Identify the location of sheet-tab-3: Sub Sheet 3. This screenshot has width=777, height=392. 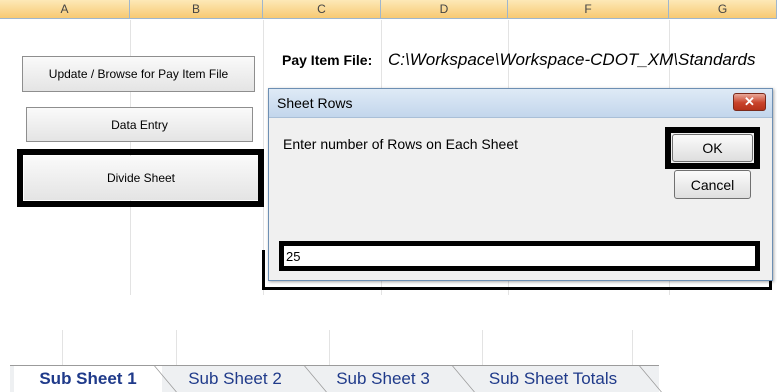
(383, 379).